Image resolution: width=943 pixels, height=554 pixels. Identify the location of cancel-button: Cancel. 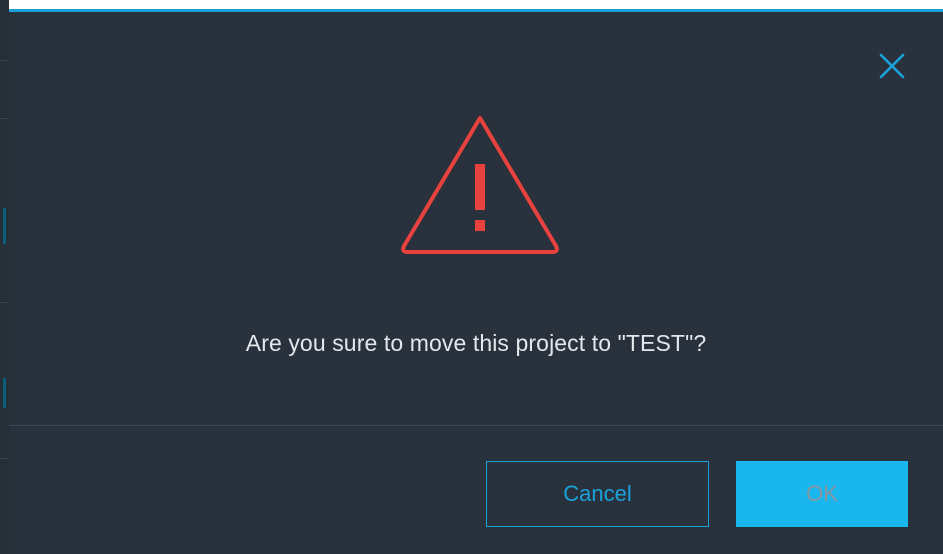
(597, 494).